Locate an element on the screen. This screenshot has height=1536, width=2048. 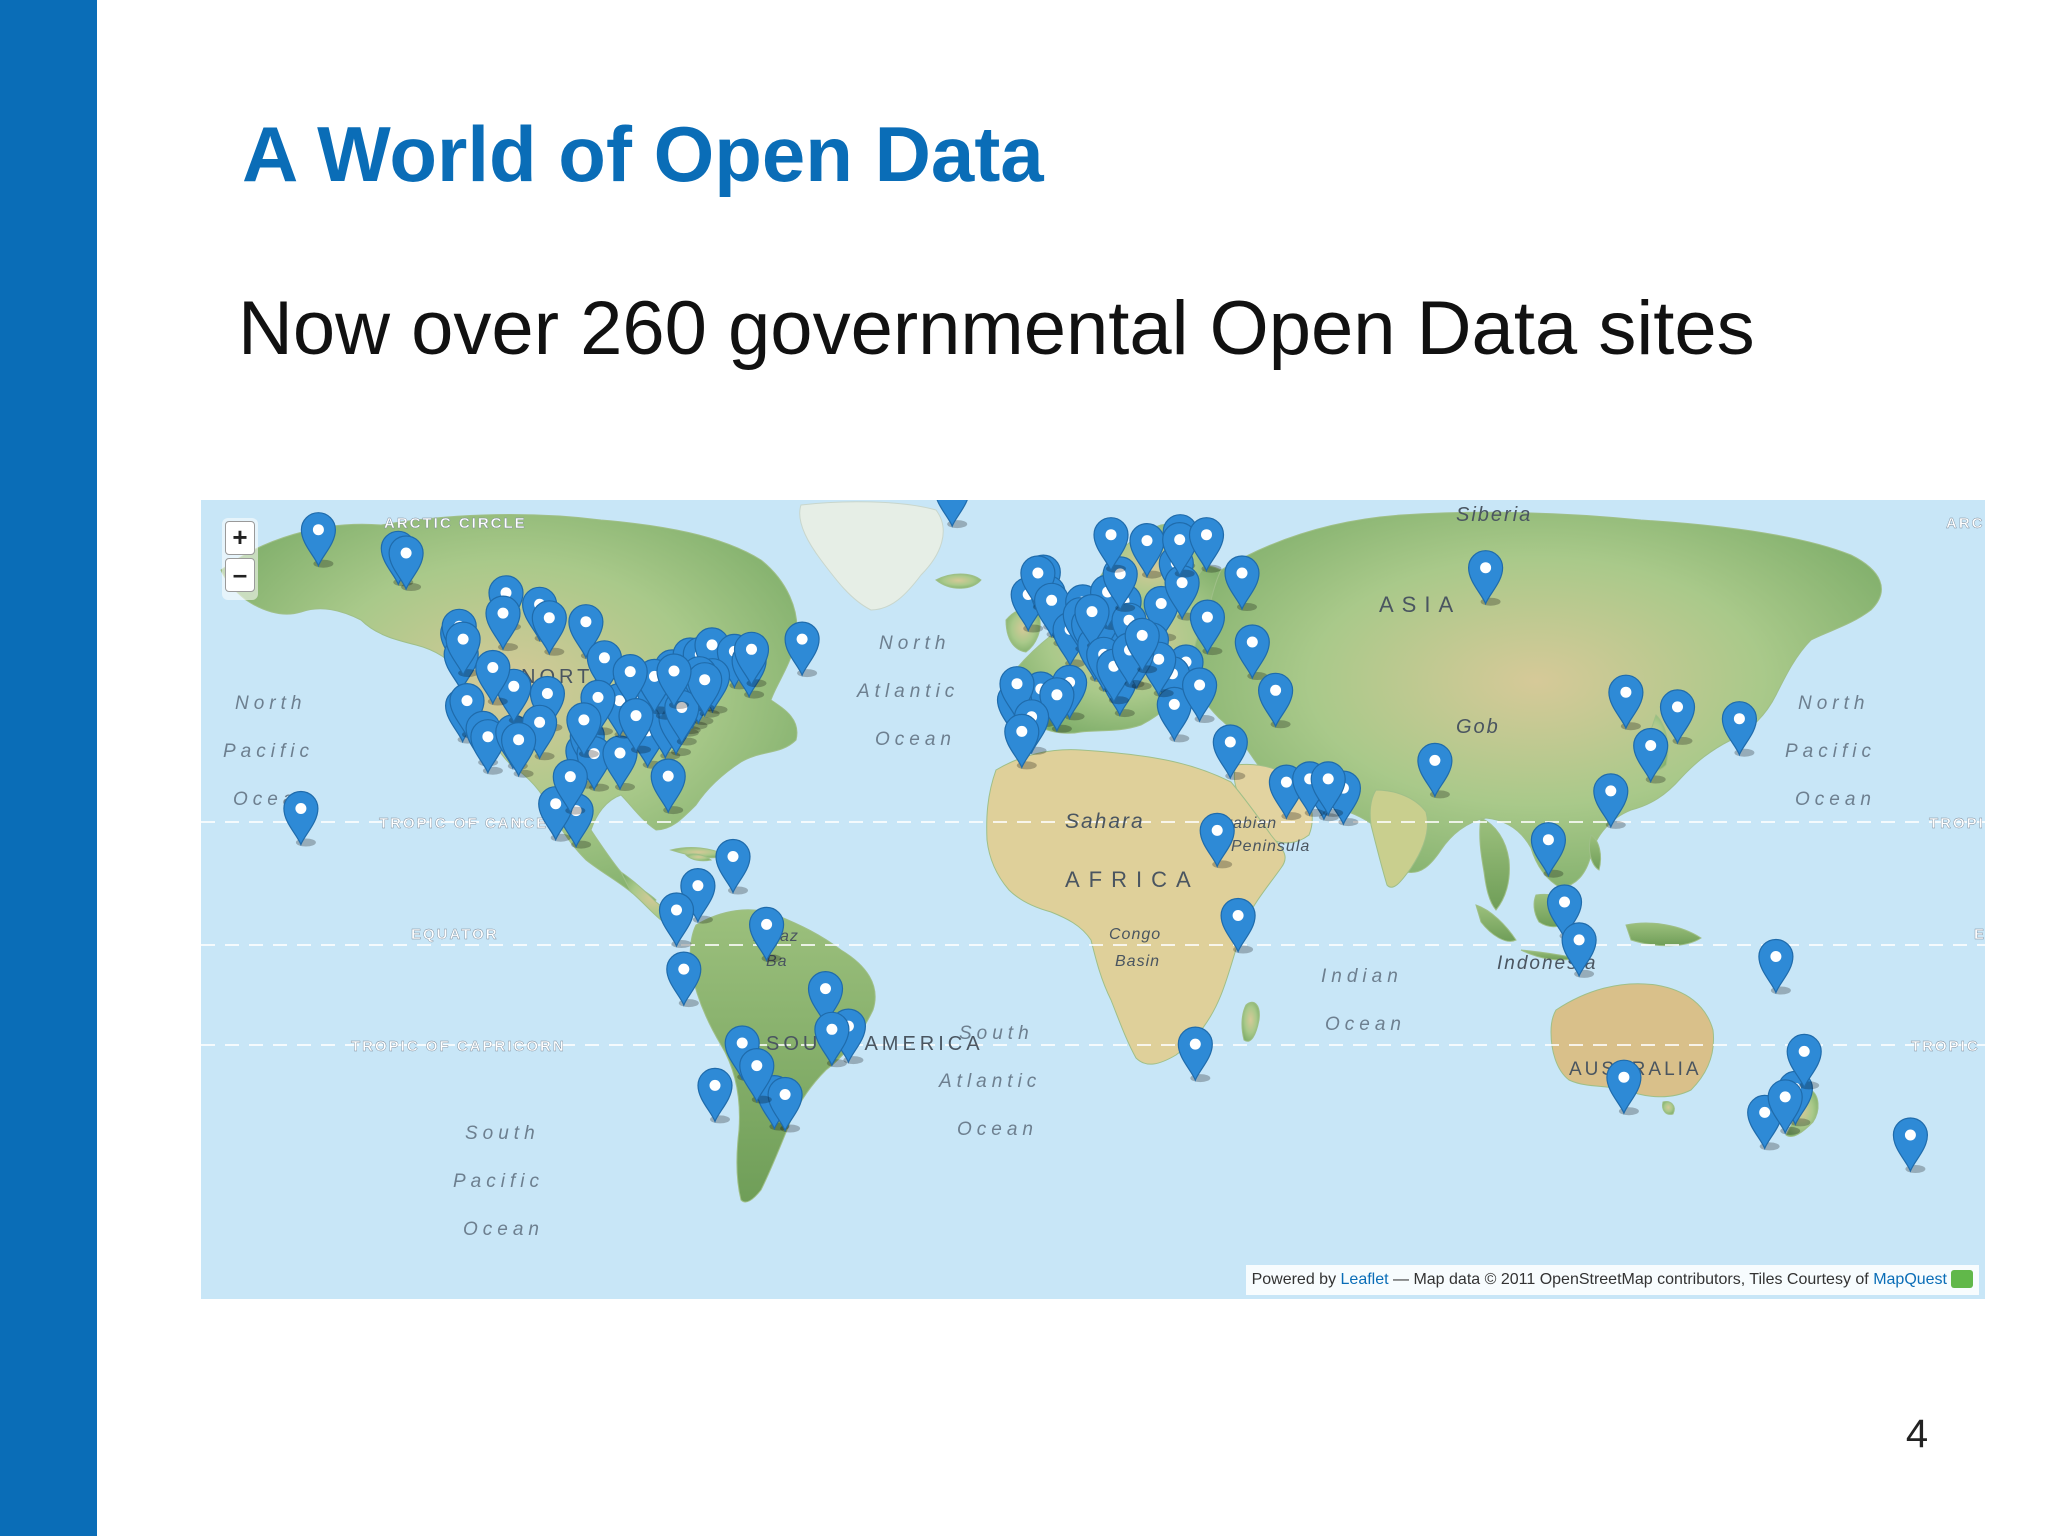
tropic-right-label: TROPI is located at coordinates (1957, 823).